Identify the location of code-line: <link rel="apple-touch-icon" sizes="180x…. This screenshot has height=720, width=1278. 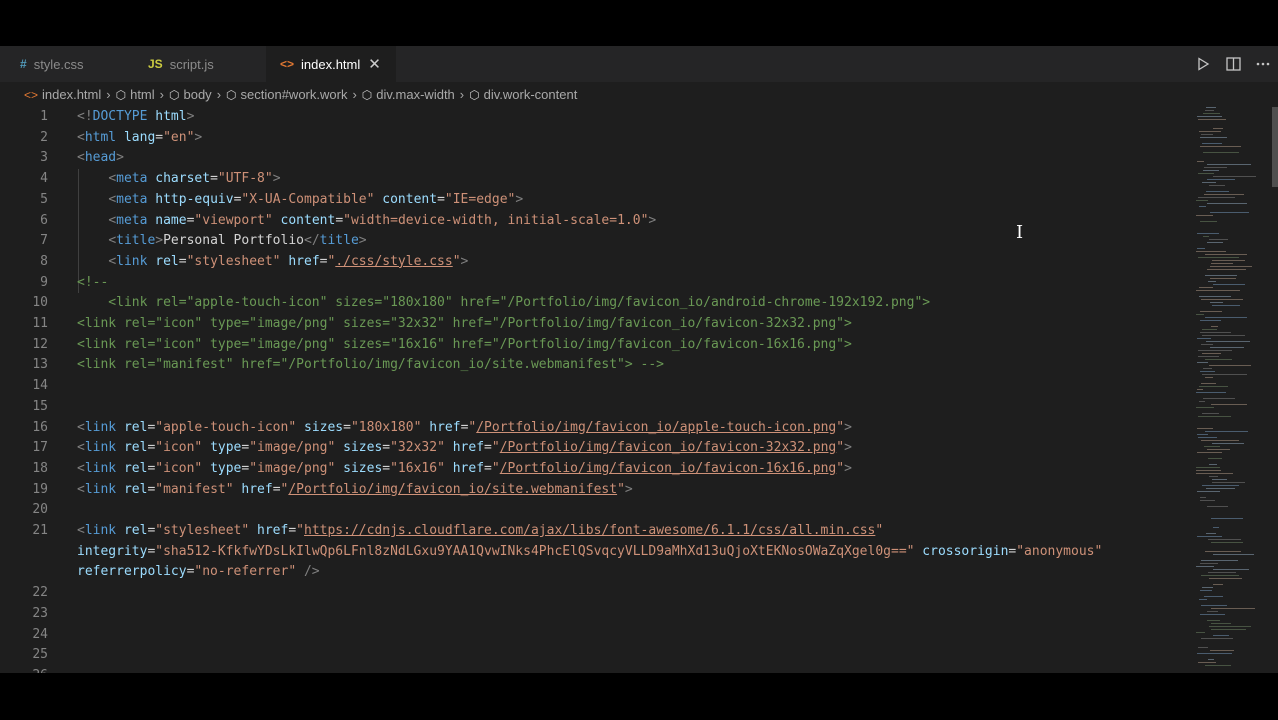
(503, 303).